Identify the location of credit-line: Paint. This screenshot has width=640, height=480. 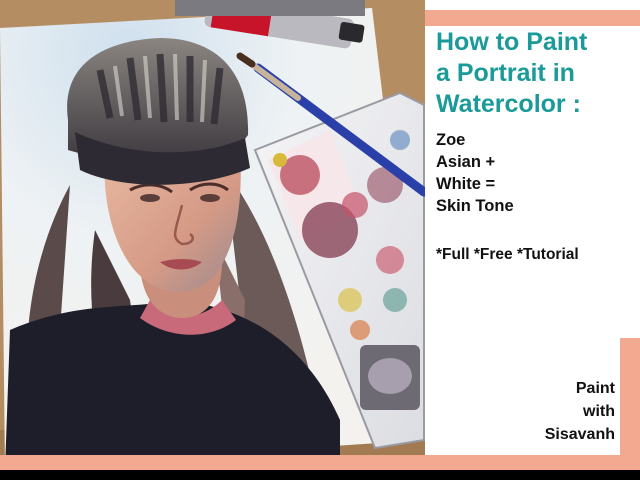
(595, 388).